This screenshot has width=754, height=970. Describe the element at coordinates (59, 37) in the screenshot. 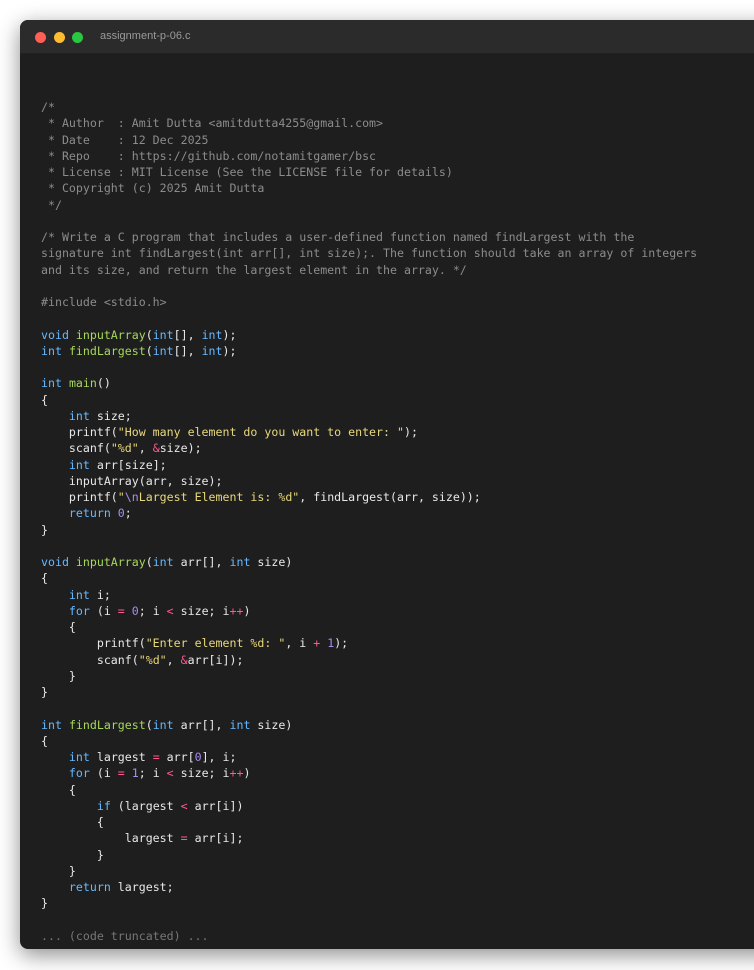

I see `minimize-window-button` at that location.